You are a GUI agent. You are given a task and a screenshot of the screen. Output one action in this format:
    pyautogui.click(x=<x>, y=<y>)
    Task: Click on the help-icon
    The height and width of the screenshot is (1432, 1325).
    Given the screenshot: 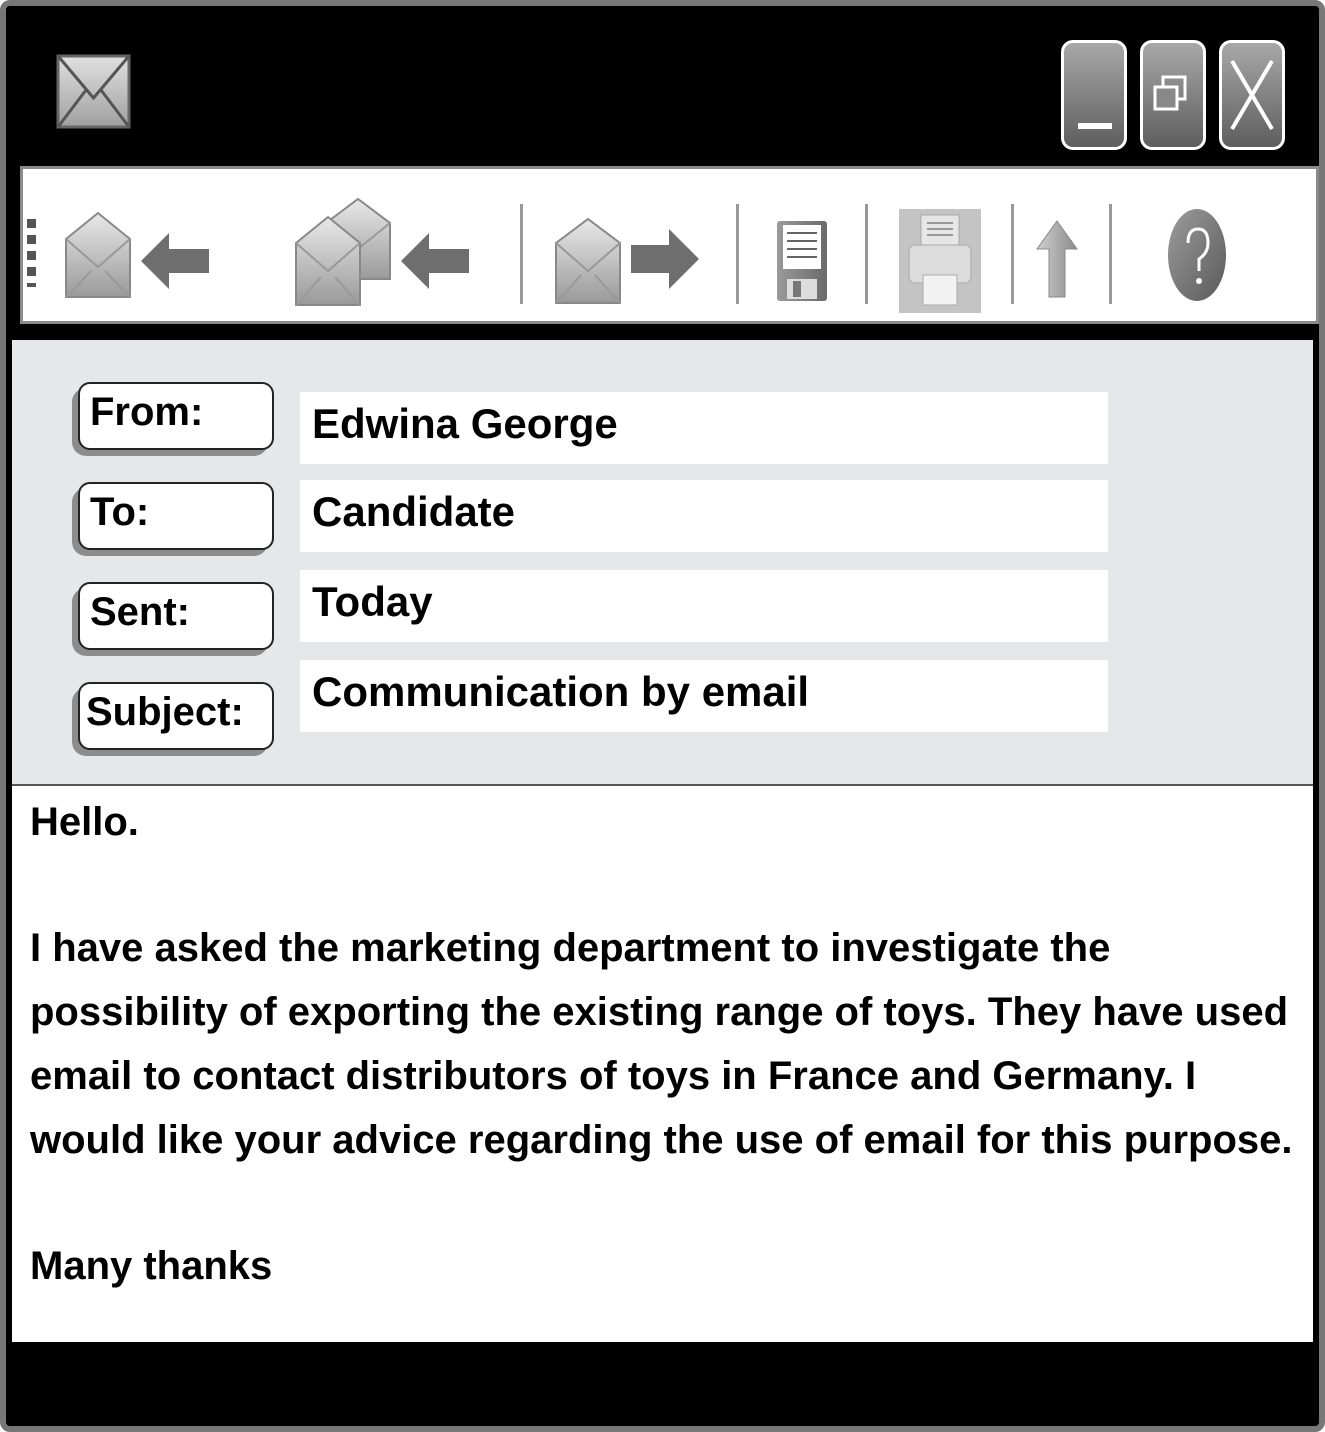 What is the action you would take?
    pyautogui.click(x=1197, y=255)
    